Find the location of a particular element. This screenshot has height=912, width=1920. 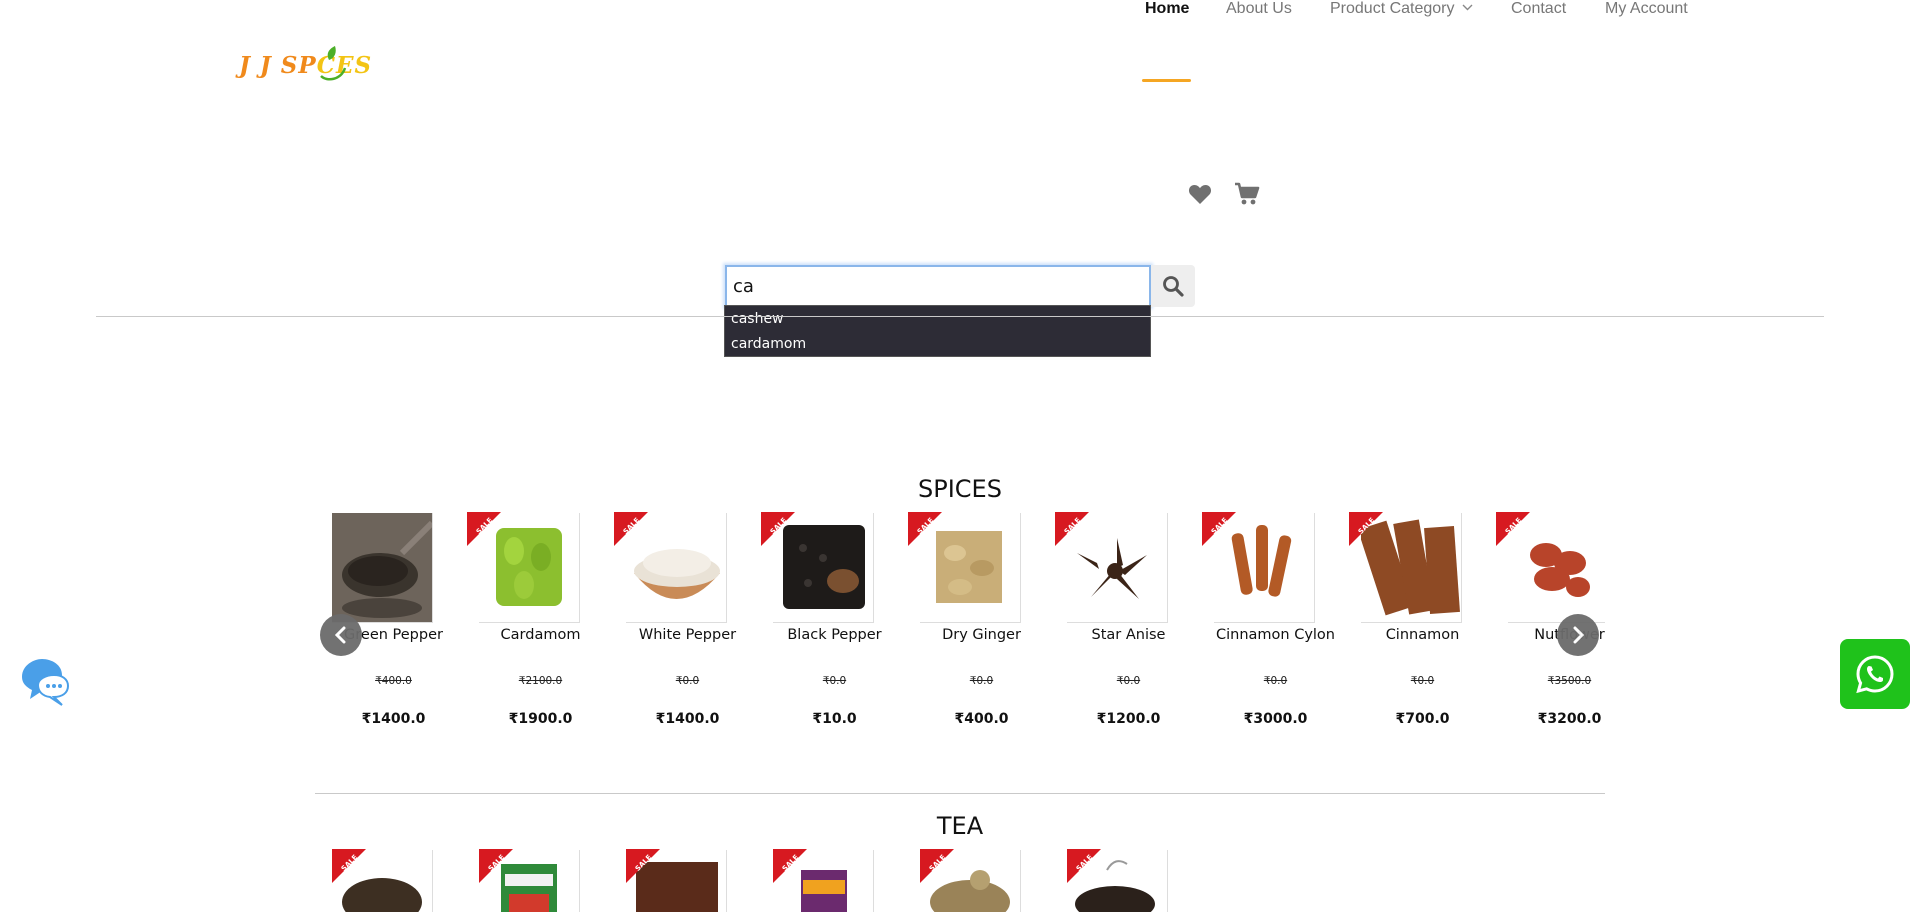

product-price: ₹3200.0 is located at coordinates (1569, 719).